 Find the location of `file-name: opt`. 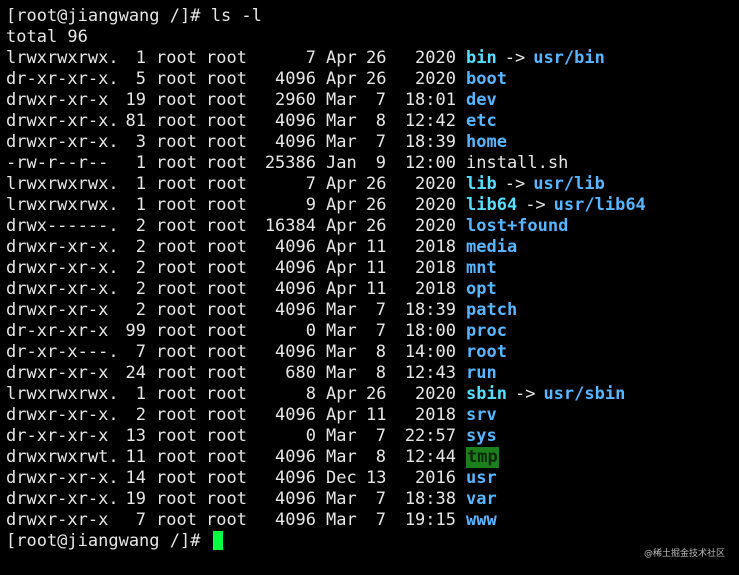

file-name: opt is located at coordinates (481, 289).